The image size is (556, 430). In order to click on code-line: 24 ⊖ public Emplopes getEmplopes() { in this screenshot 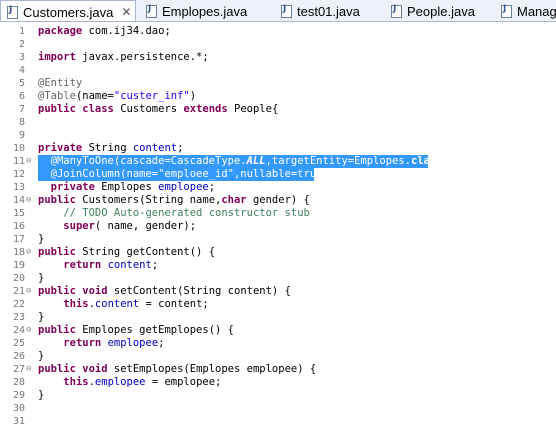, I will do `click(278, 330)`.